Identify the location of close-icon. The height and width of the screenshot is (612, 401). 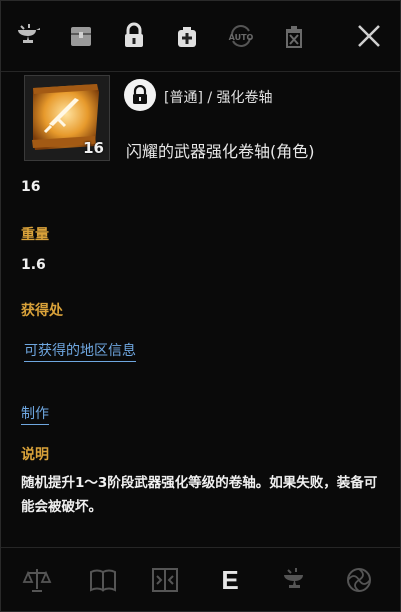
(369, 36).